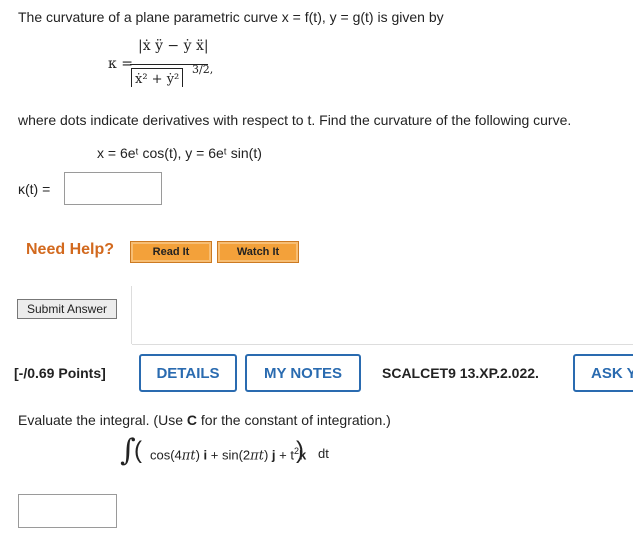  I want to click on curve-equation: x = 6eᵗ cos(t), y = 6eᵗ sin(t), so click(179, 153).